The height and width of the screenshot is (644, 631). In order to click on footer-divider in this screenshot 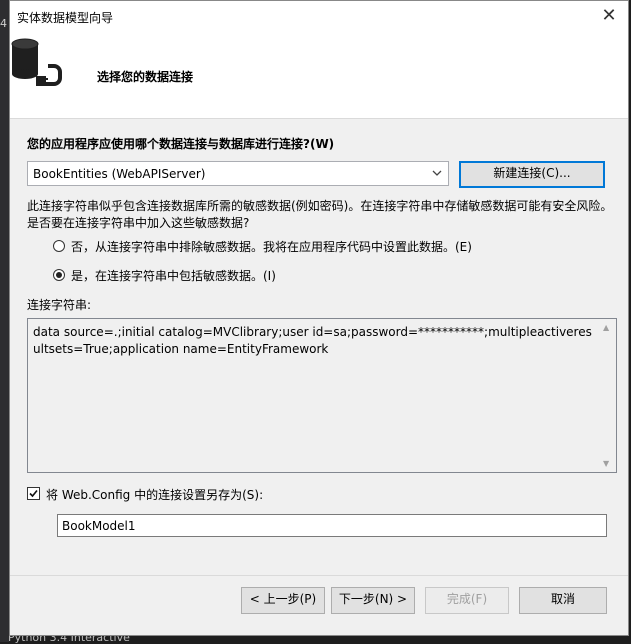, I will do `click(319, 575)`.